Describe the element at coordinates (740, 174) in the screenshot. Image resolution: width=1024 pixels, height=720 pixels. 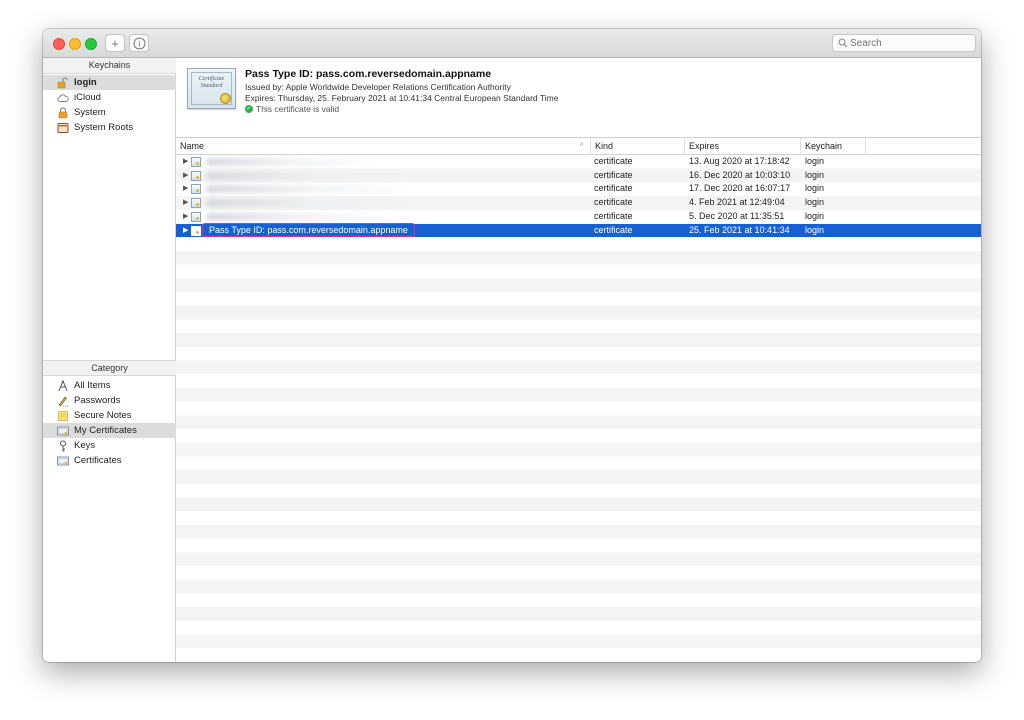
I see `cell-expires: 16. Dec 2020 at 10:03:10` at that location.